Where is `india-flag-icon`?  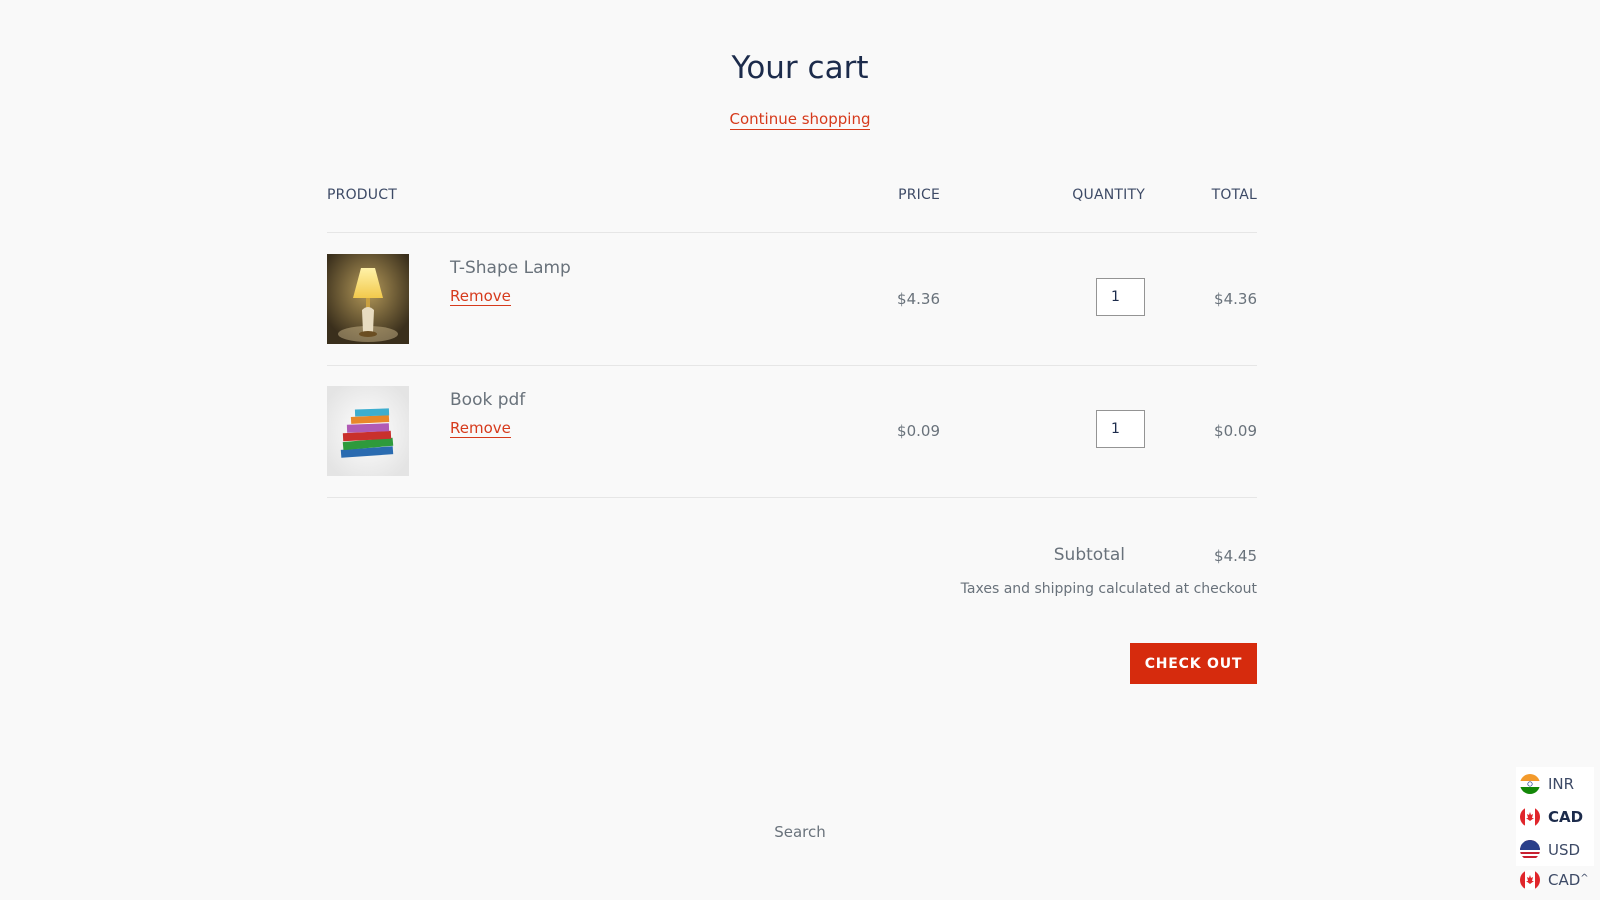 india-flag-icon is located at coordinates (1530, 784).